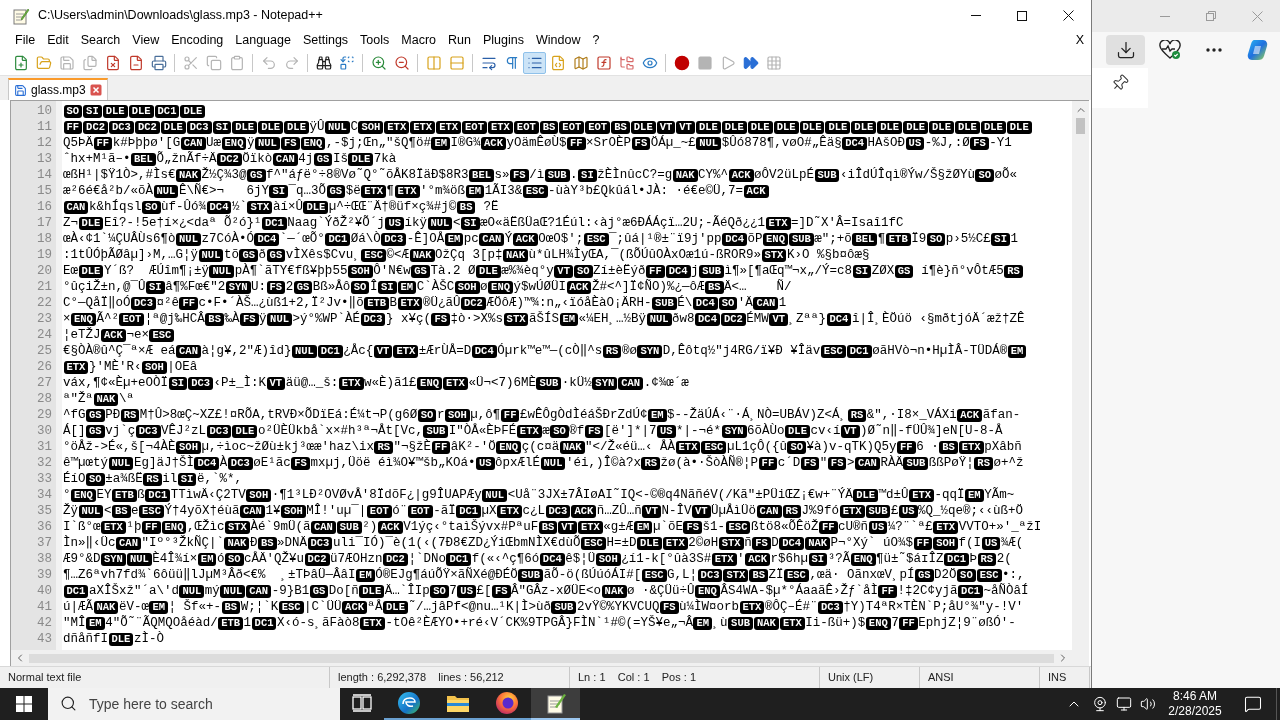 Image resolution: width=1280 pixels, height=720 pixels. What do you see at coordinates (392, 206) in the screenshot?
I see `code-text: µ^÷ŒŒ¨Ä†®üf×ç¾#j©` at bounding box center [392, 206].